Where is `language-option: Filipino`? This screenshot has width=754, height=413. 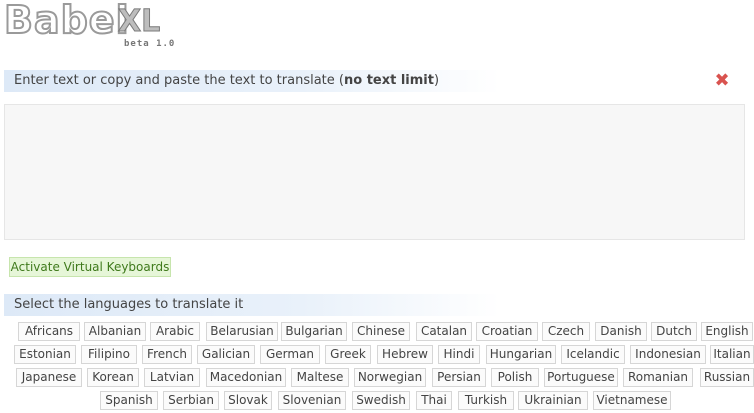 language-option: Filipino is located at coordinates (109, 354).